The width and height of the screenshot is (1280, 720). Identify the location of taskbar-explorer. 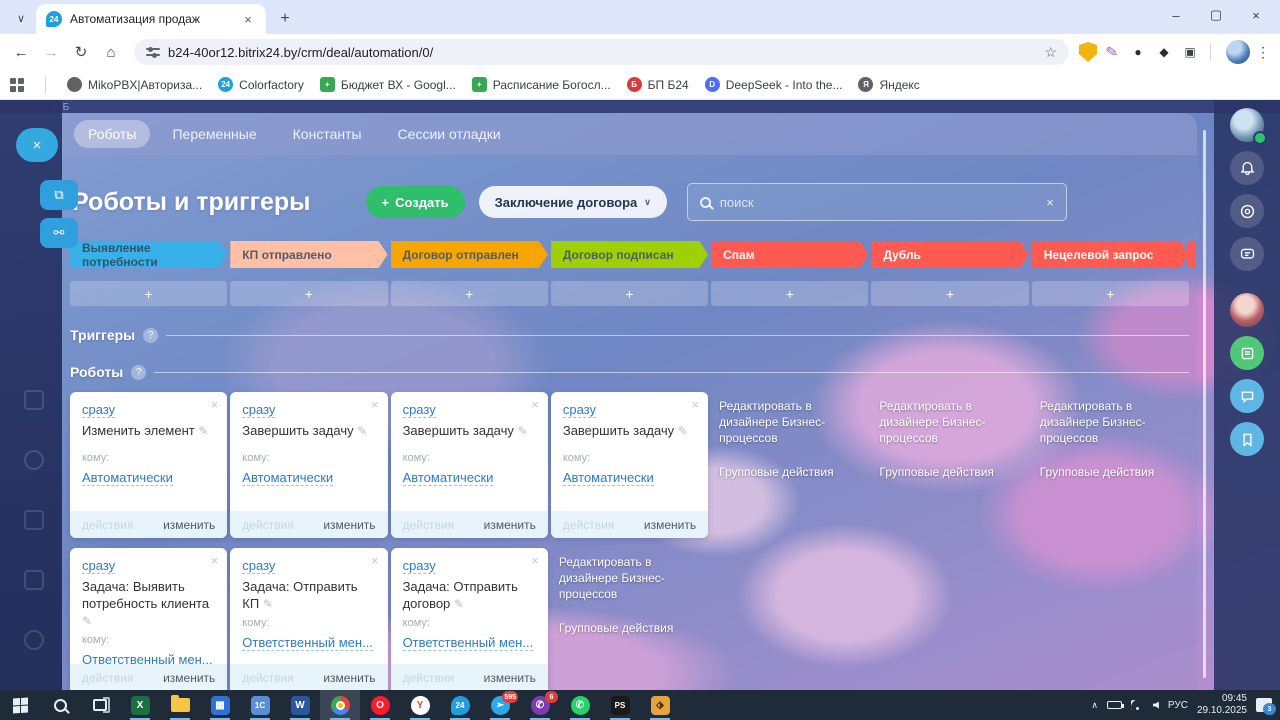
(180, 705).